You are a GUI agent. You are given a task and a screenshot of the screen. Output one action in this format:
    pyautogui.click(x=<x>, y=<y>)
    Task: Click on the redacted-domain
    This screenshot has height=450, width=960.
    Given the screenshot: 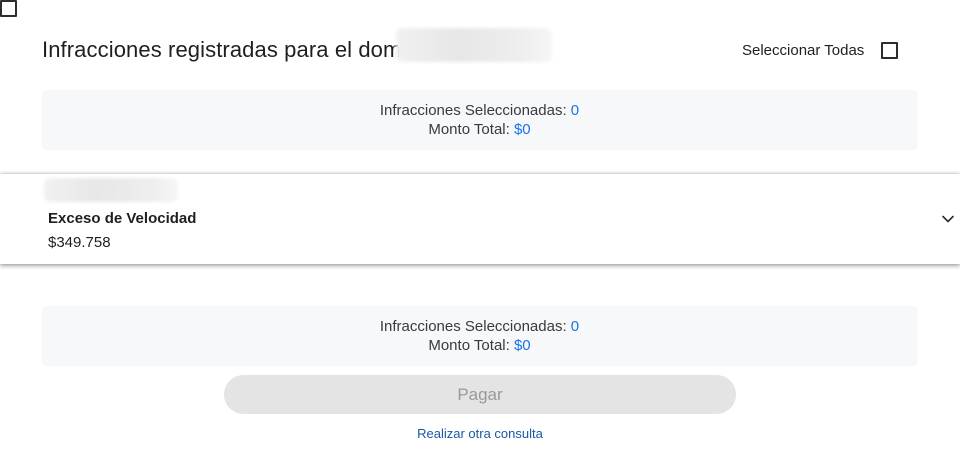 What is the action you would take?
    pyautogui.click(x=474, y=45)
    